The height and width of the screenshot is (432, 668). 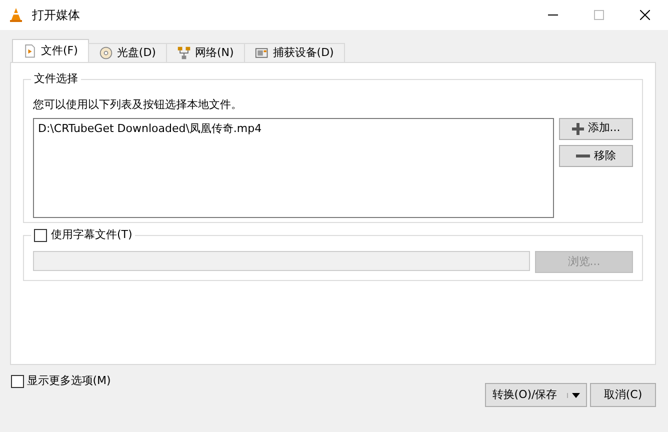 What do you see at coordinates (127, 52) in the screenshot?
I see `tab: 光盘(D)` at bounding box center [127, 52].